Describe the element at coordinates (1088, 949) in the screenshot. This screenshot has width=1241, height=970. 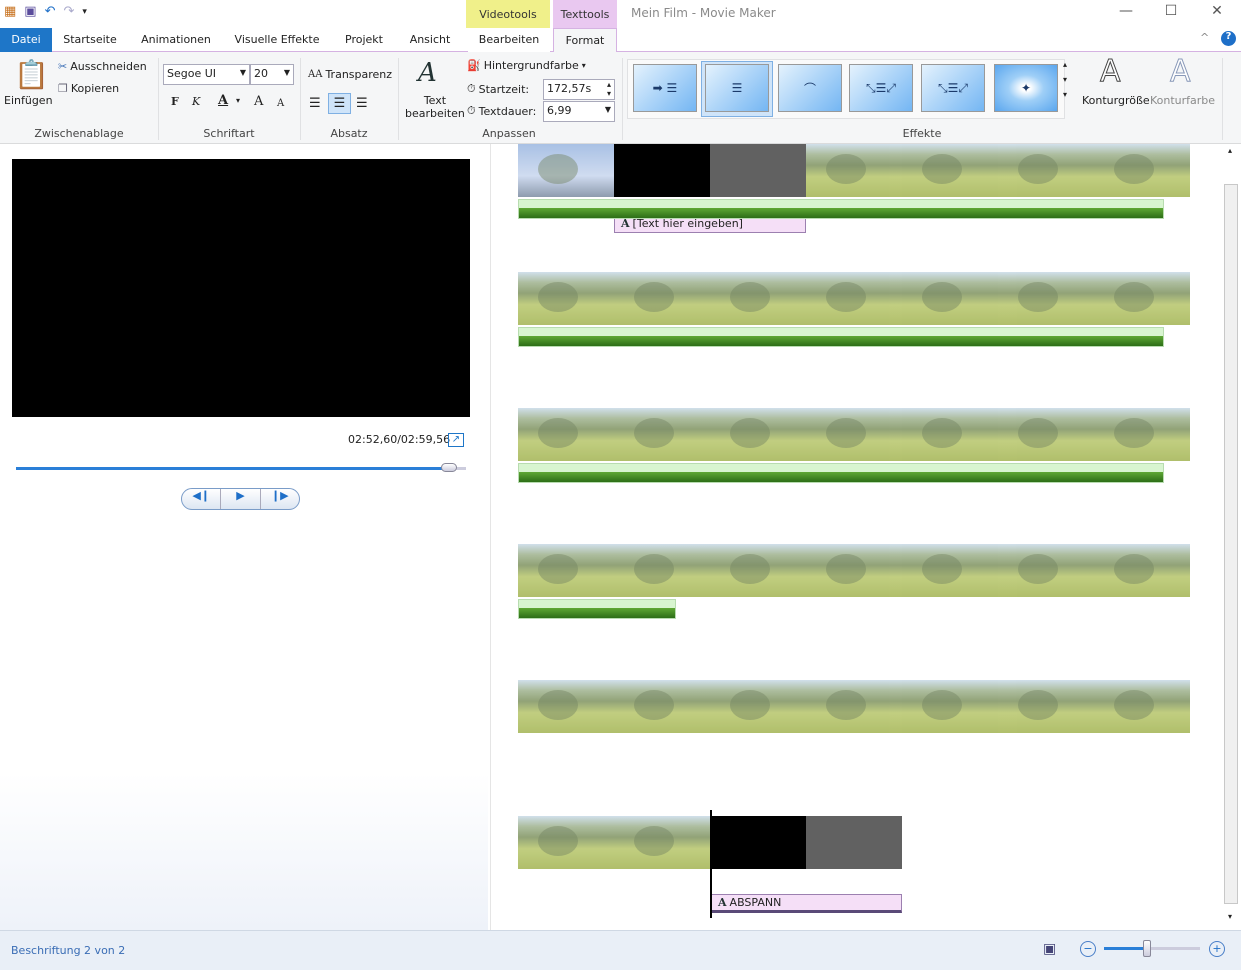
I see `zoom-out-button: −` at that location.